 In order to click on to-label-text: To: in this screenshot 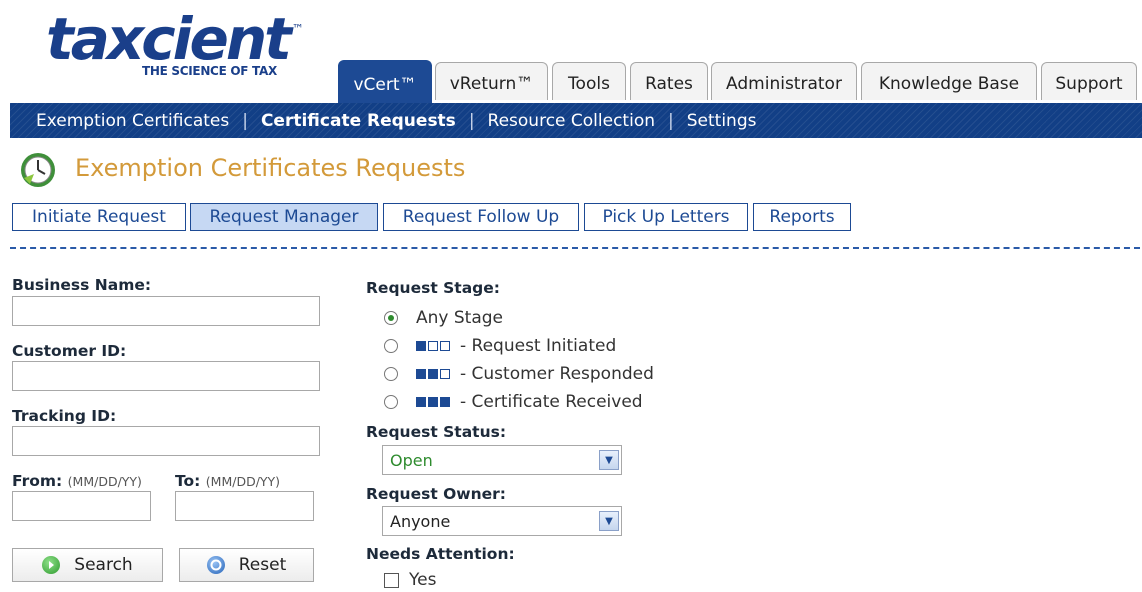, I will do `click(188, 481)`.